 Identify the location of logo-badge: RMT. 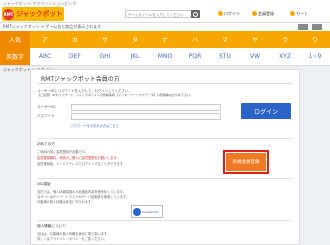
(8, 14).